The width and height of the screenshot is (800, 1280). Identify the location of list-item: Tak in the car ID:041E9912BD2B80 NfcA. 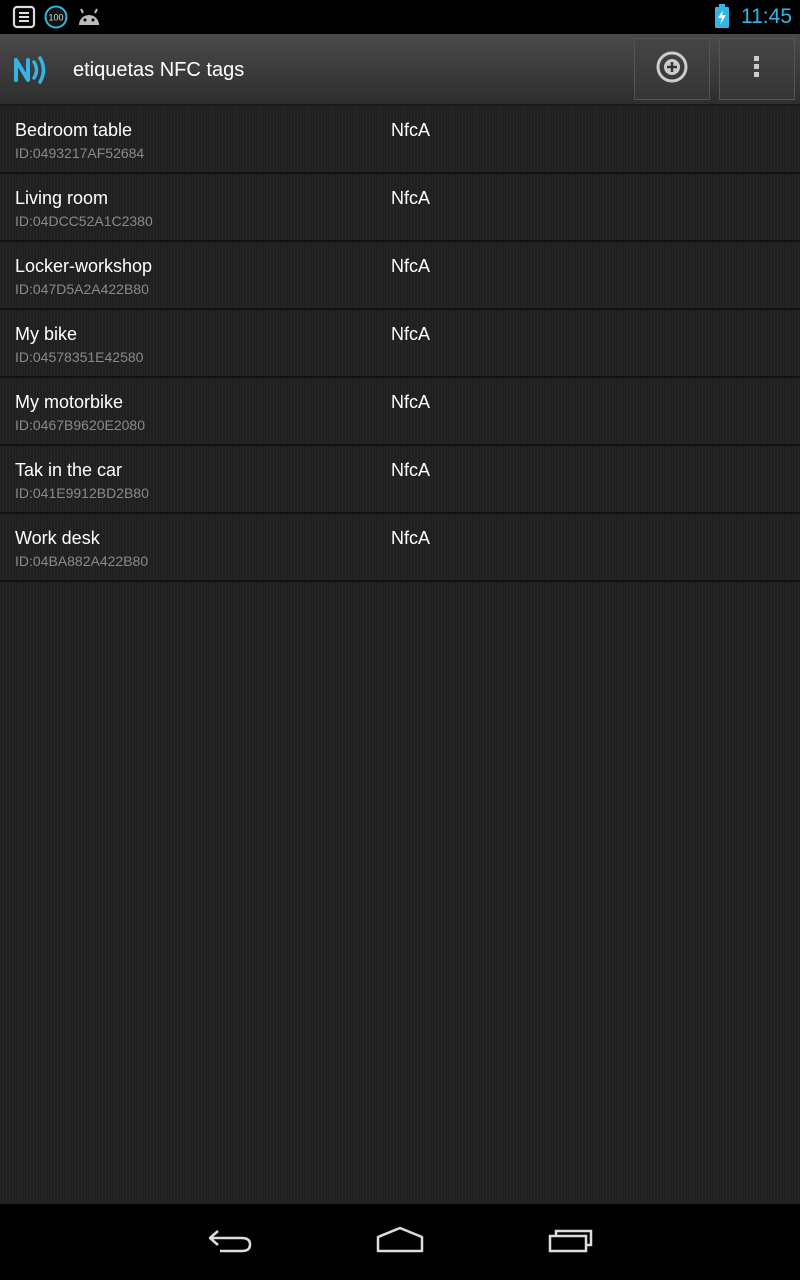
(400, 480).